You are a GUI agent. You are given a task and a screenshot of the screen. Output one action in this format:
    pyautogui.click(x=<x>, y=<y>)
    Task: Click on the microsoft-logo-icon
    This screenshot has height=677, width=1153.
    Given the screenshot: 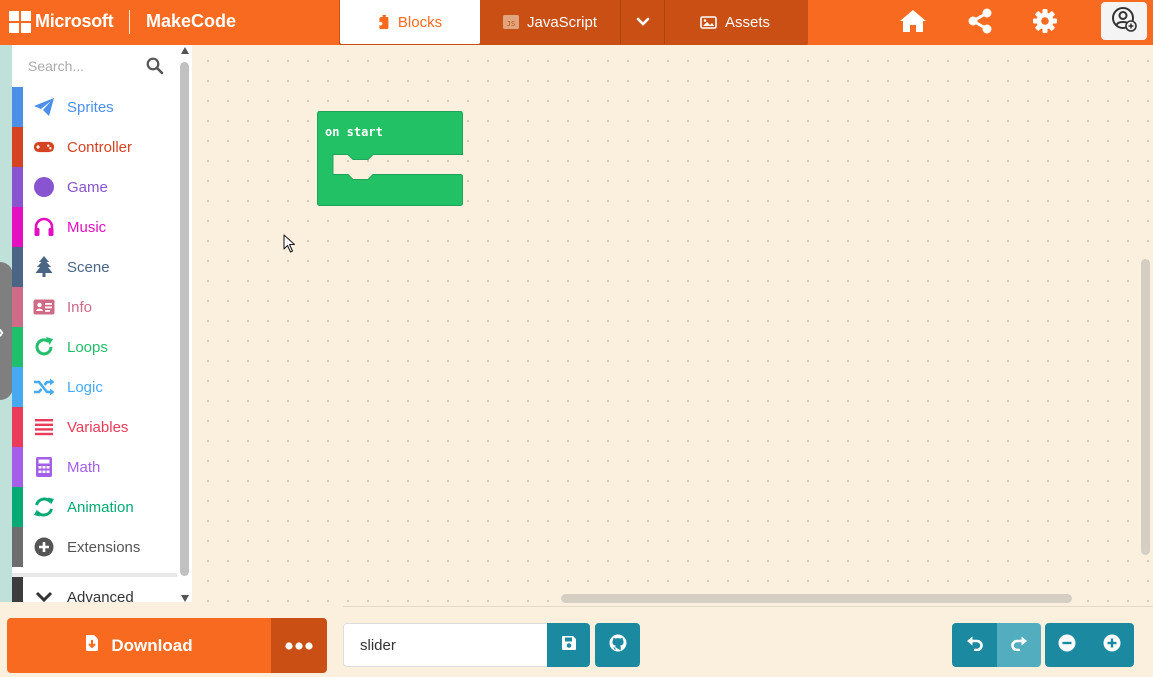 What is the action you would take?
    pyautogui.click(x=20, y=22)
    